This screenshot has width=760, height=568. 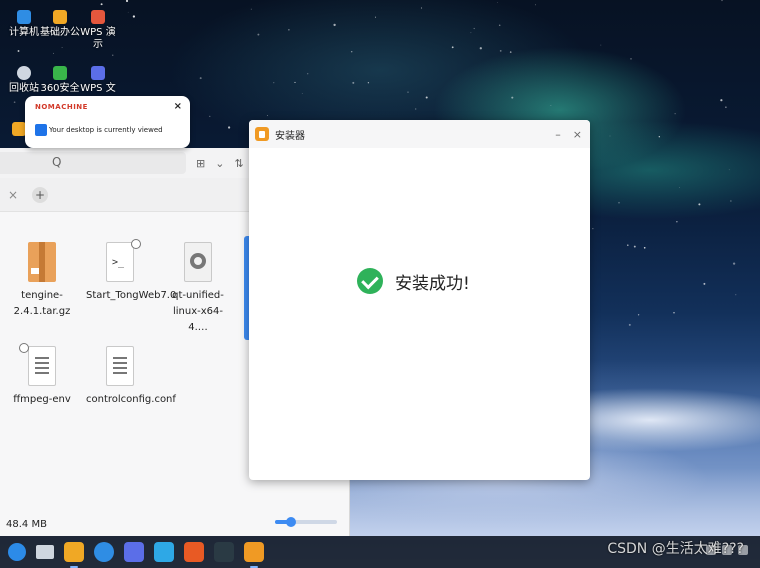 What do you see at coordinates (98, 88) in the screenshot?
I see `desktop-icon-label: WPS 文` at bounding box center [98, 88].